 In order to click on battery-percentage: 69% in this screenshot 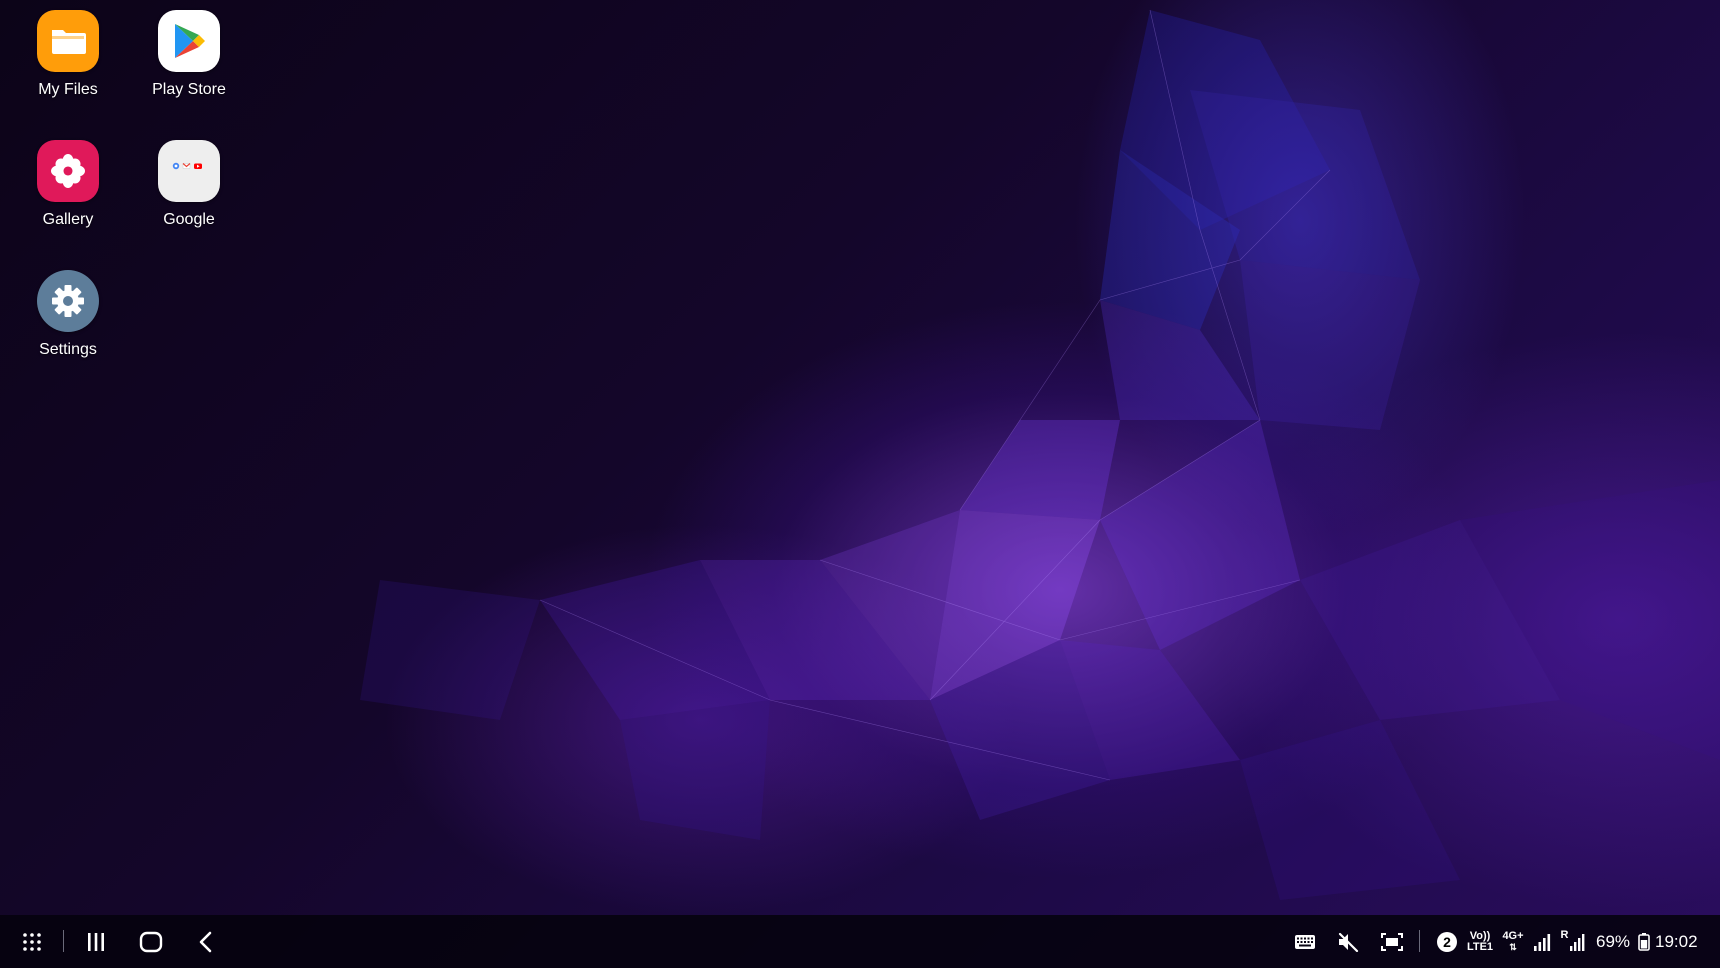, I will do `click(1613, 941)`.